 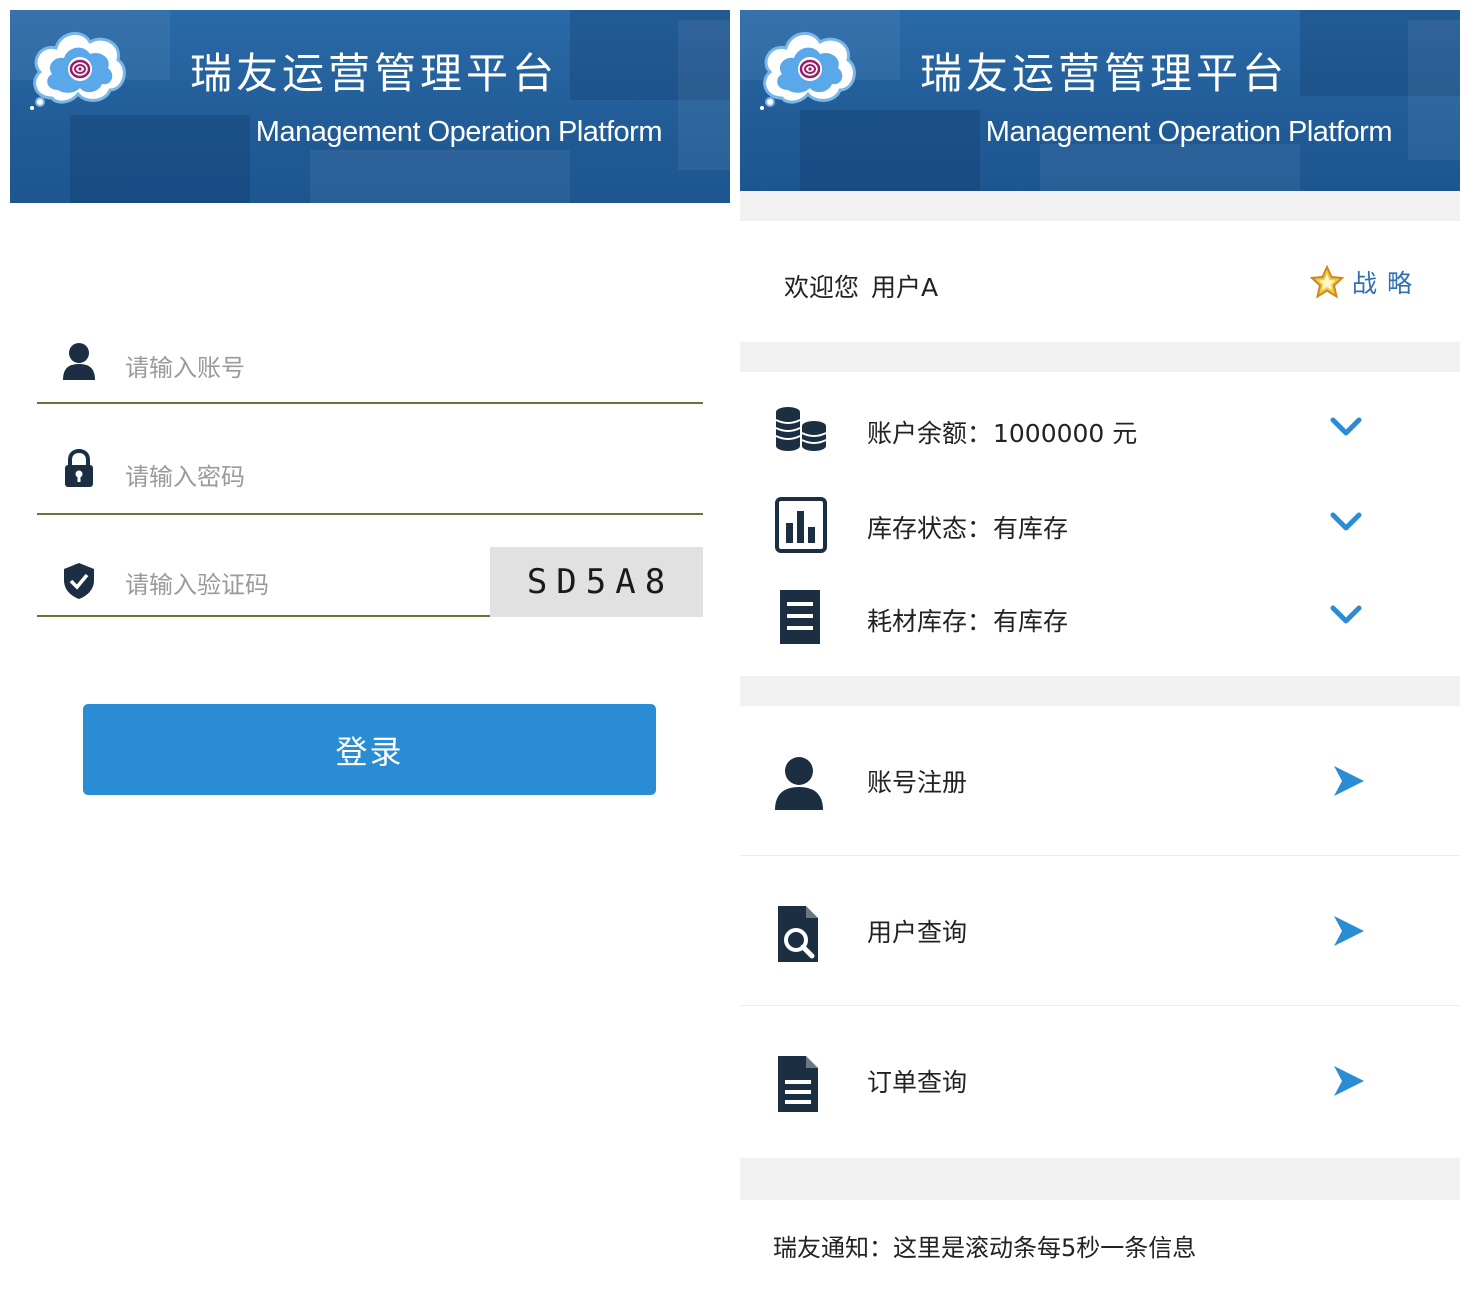 What do you see at coordinates (1100, 781) in the screenshot?
I see `menu-item-account-register: 账号注册` at bounding box center [1100, 781].